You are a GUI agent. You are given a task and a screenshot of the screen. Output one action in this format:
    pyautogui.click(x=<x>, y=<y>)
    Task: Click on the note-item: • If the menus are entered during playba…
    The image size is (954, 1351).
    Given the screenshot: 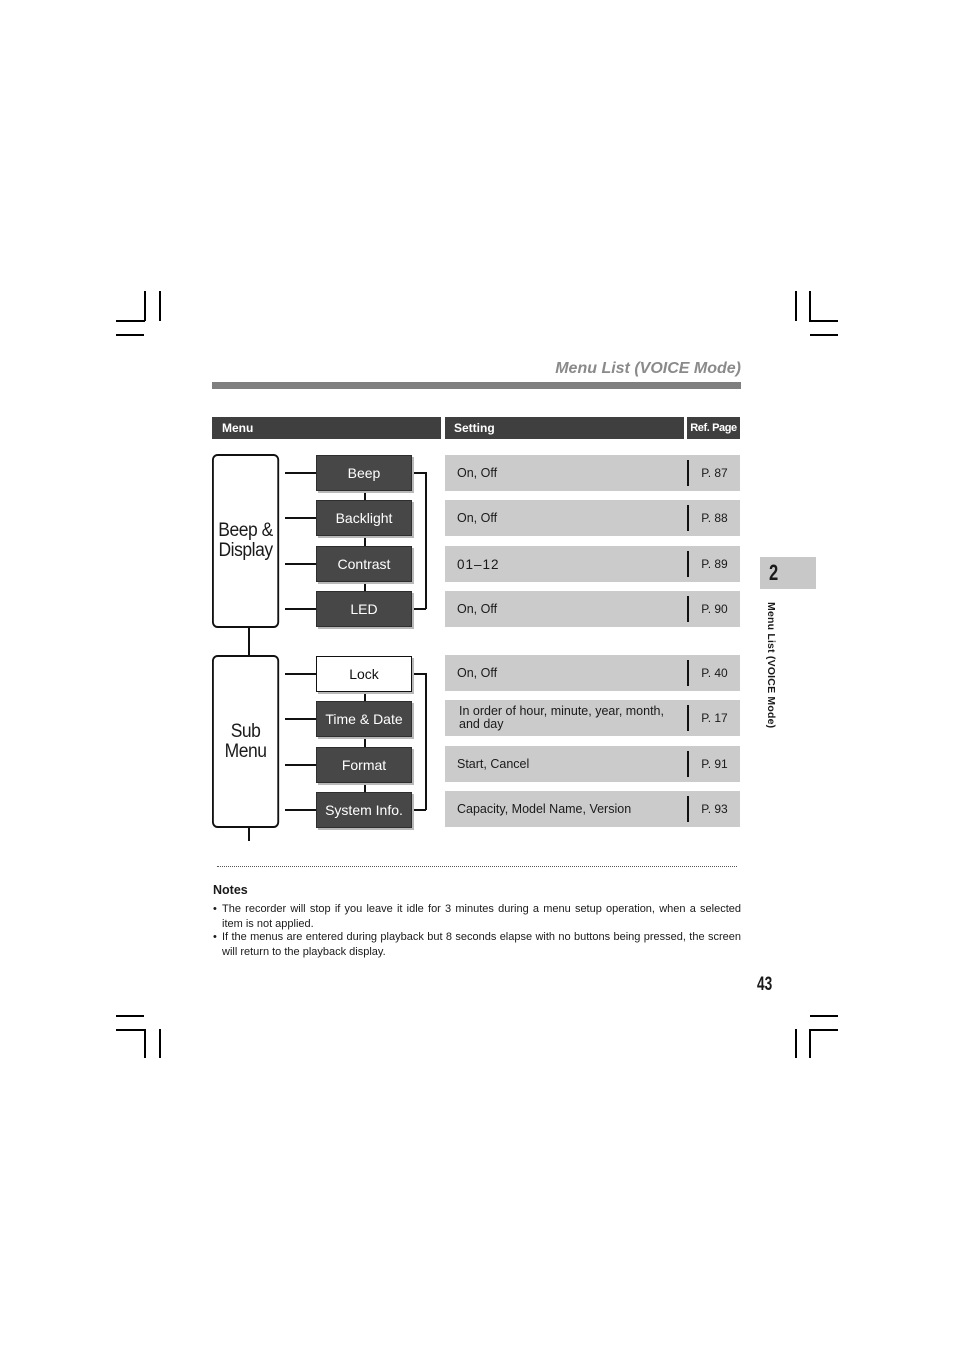 What is the action you would take?
    pyautogui.click(x=477, y=944)
    